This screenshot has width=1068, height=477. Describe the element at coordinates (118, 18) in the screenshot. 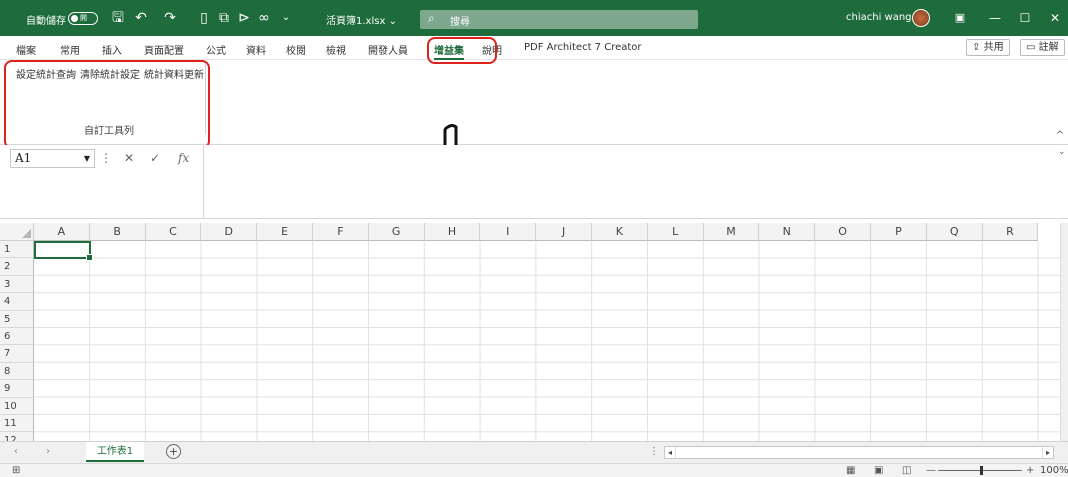

I see `save-icon: 🖫` at that location.